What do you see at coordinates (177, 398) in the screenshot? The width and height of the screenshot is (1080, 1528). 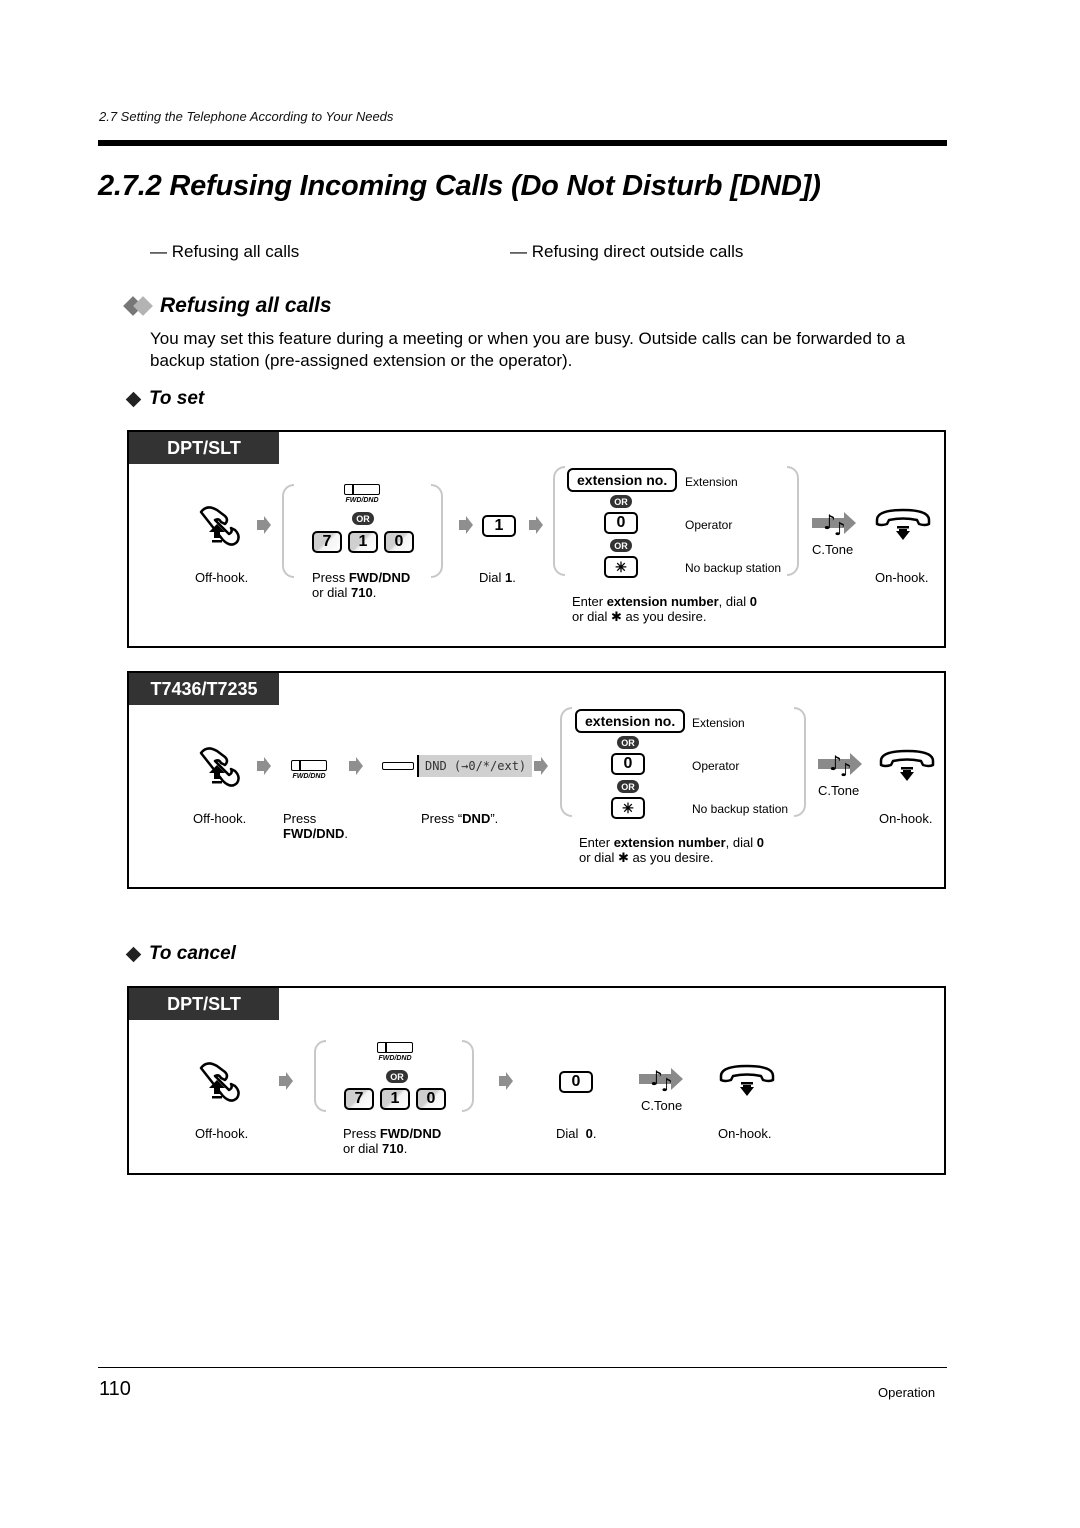 I see `to-set-title: To set` at bounding box center [177, 398].